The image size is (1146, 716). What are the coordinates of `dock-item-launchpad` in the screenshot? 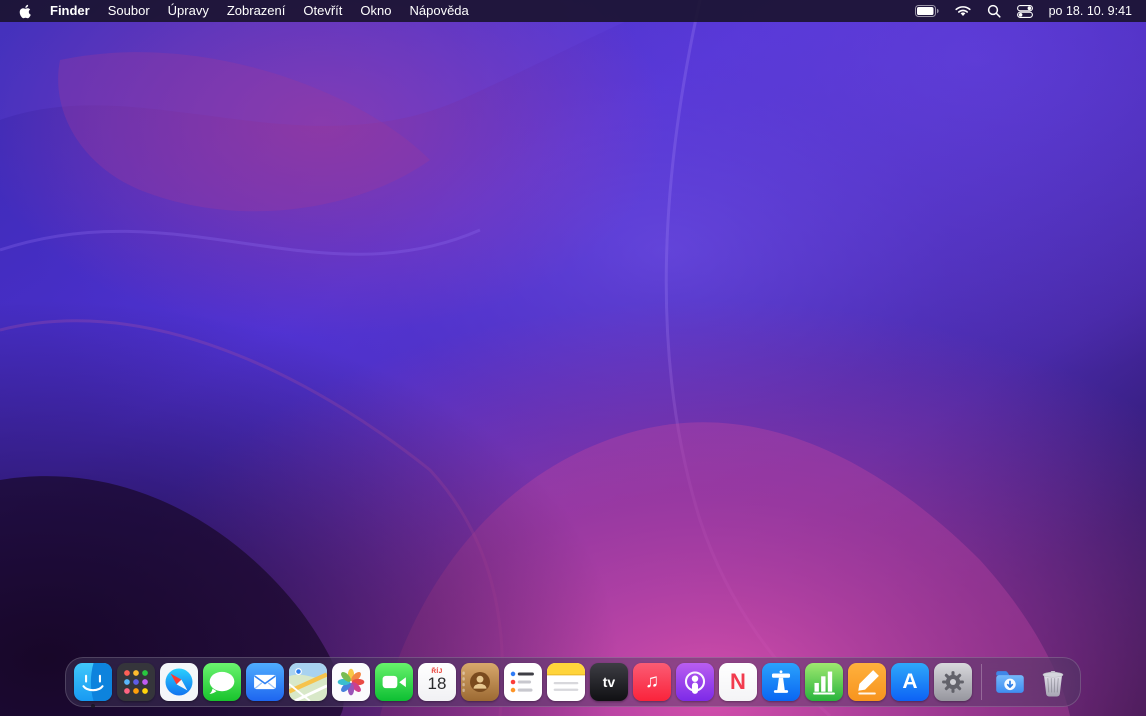 It's located at (136, 682).